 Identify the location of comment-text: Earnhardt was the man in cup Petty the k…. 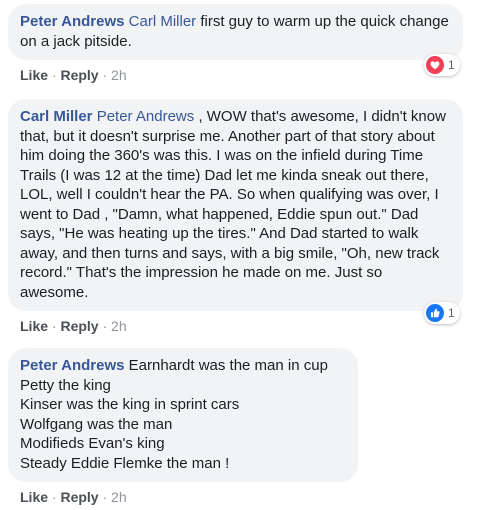
(174, 414).